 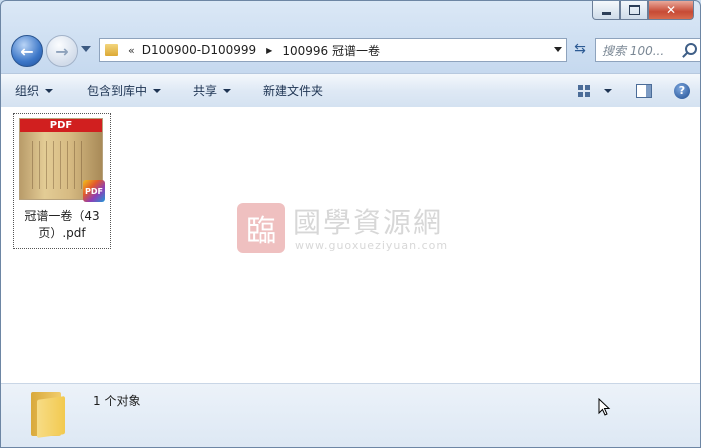 I want to click on address-dropdown, so click(x=558, y=49).